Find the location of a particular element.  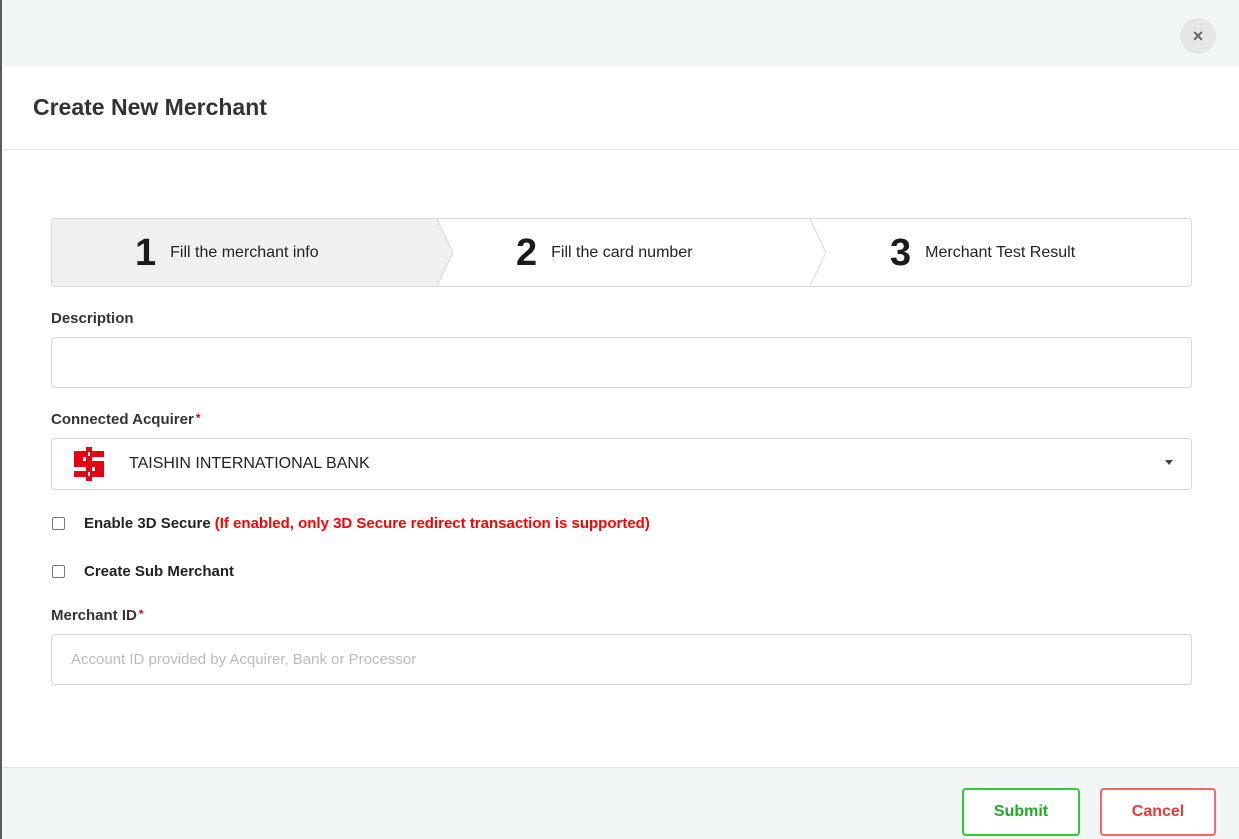

acquirer-select: TAISHIN INTERNATIONAL BANK is located at coordinates (621, 464).